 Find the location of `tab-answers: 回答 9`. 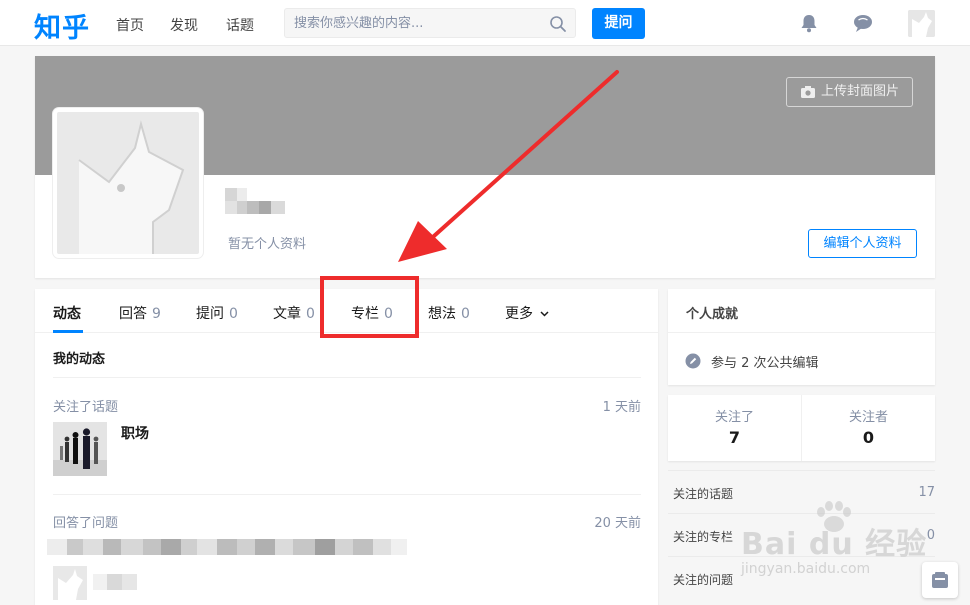

tab-answers: 回答 9 is located at coordinates (140, 313).